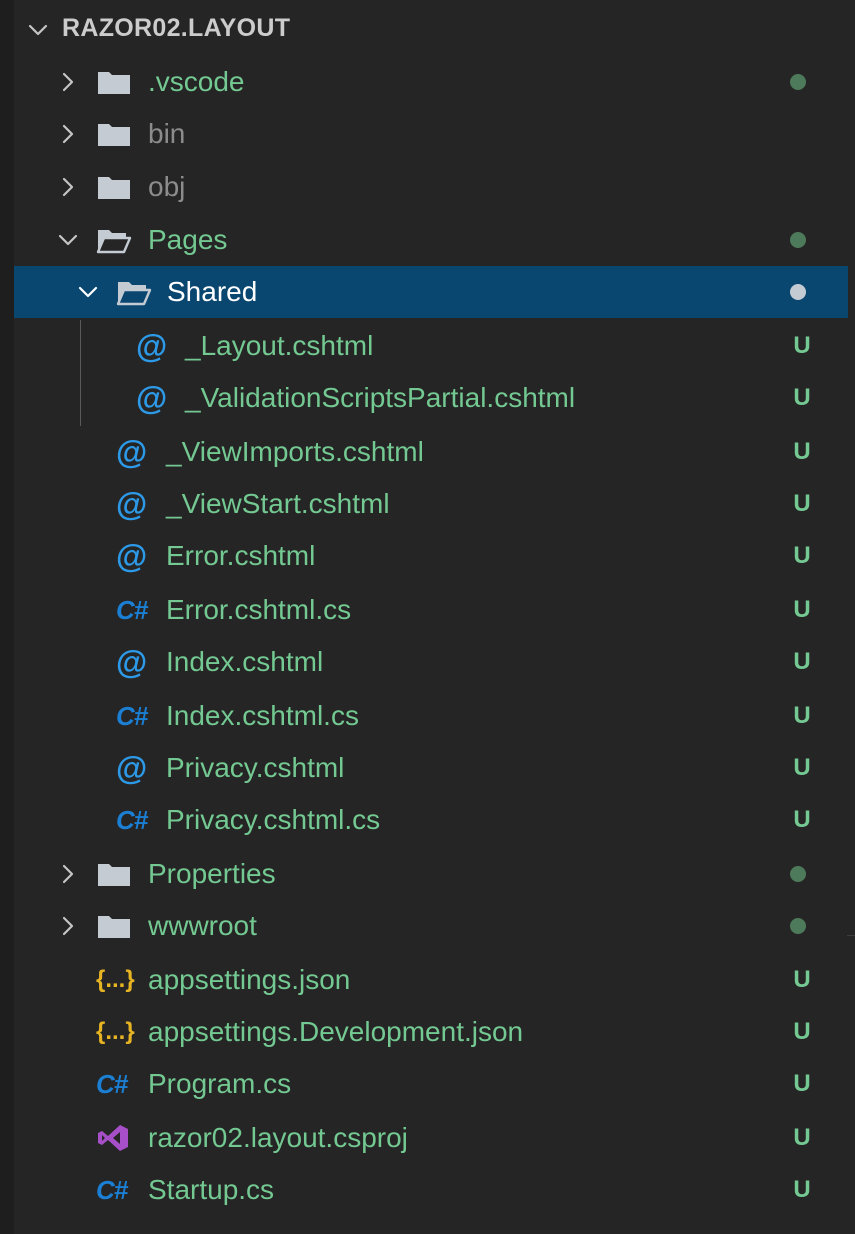 This screenshot has height=1234, width=855. Describe the element at coordinates (249, 979) in the screenshot. I see `tree-item-label: appsettings.json` at that location.